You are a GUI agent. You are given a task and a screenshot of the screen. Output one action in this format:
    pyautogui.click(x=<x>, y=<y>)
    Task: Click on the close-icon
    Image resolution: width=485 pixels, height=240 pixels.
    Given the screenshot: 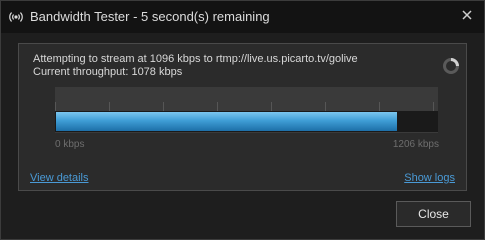 What is the action you would take?
    pyautogui.click(x=467, y=15)
    